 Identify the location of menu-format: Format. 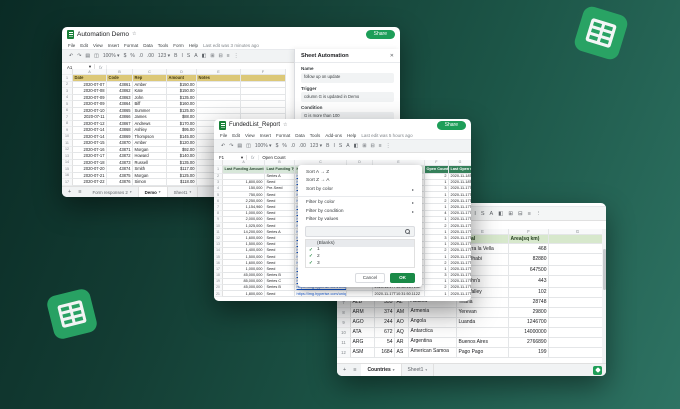
(283, 135).